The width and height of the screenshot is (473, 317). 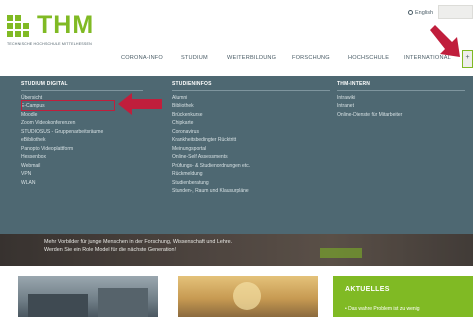 I want to click on menu-link-panopto: Panopto Videoplattform, so click(x=82, y=149).